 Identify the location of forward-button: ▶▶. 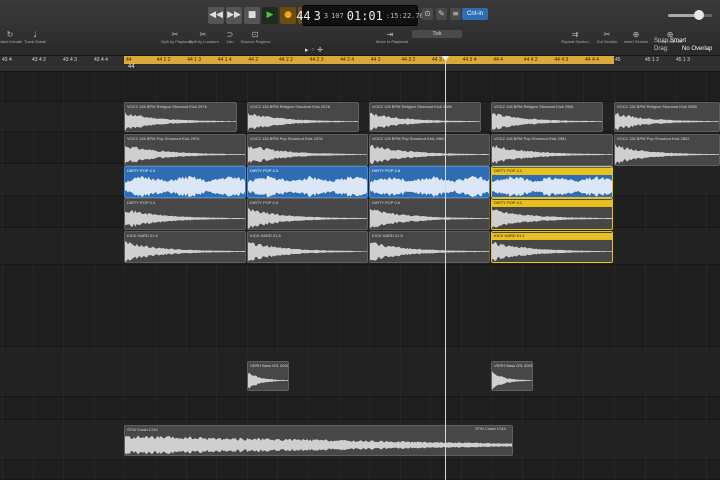
(234, 15).